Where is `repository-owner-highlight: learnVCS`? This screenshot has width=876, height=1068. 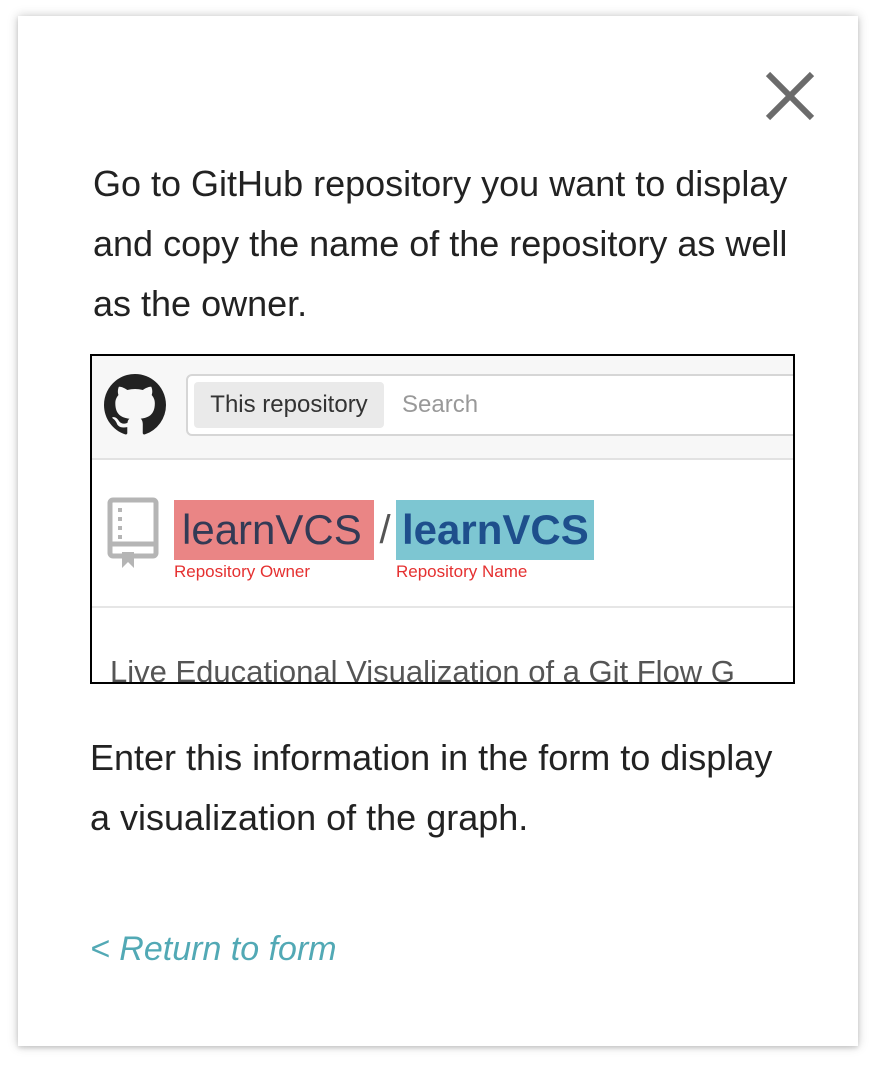 repository-owner-highlight: learnVCS is located at coordinates (274, 530).